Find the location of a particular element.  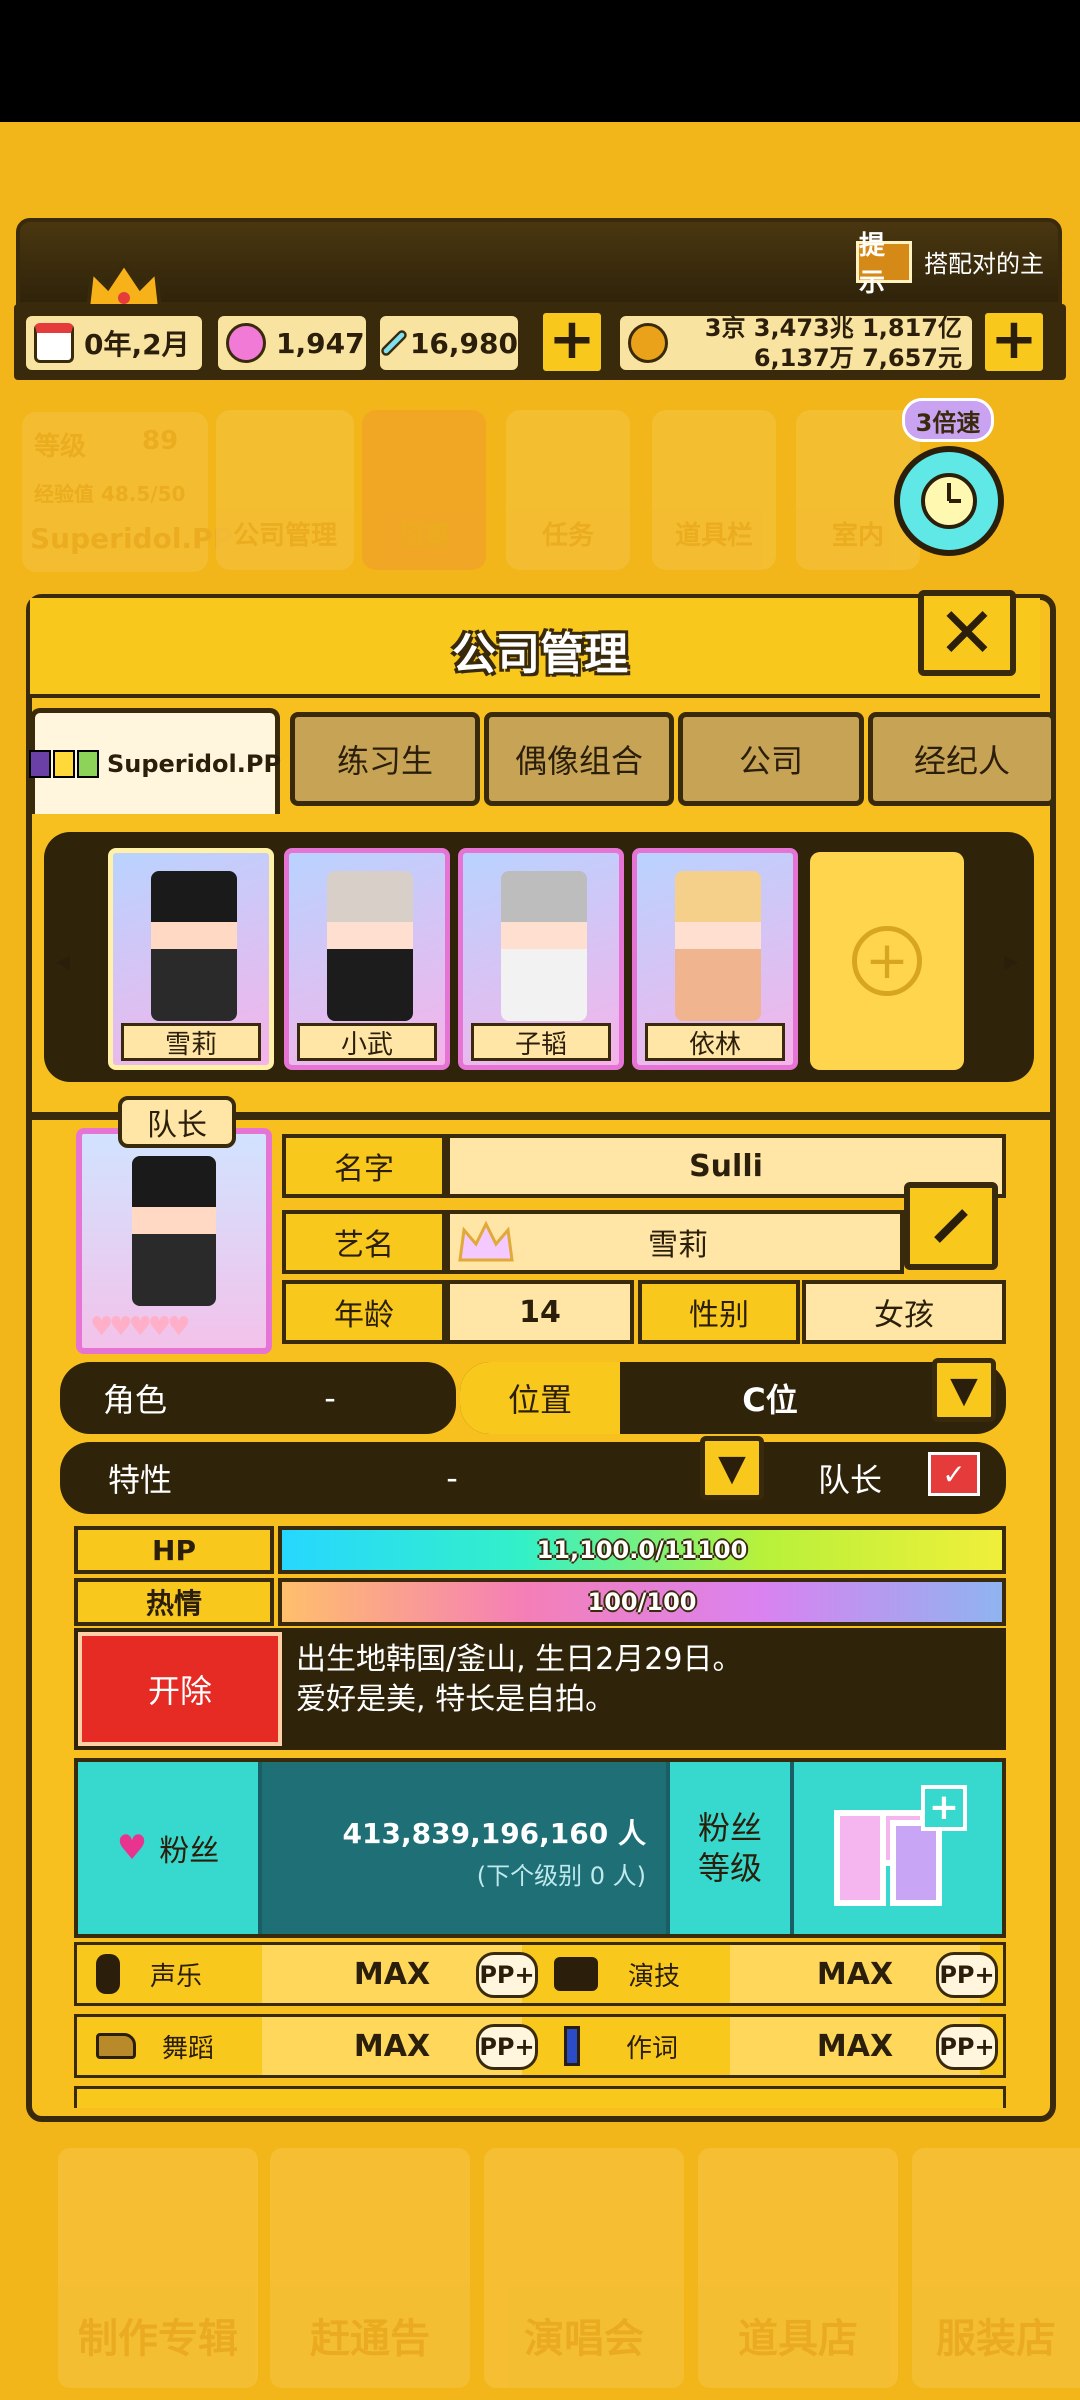

dance-label: 舞蹈 is located at coordinates (188, 2048).